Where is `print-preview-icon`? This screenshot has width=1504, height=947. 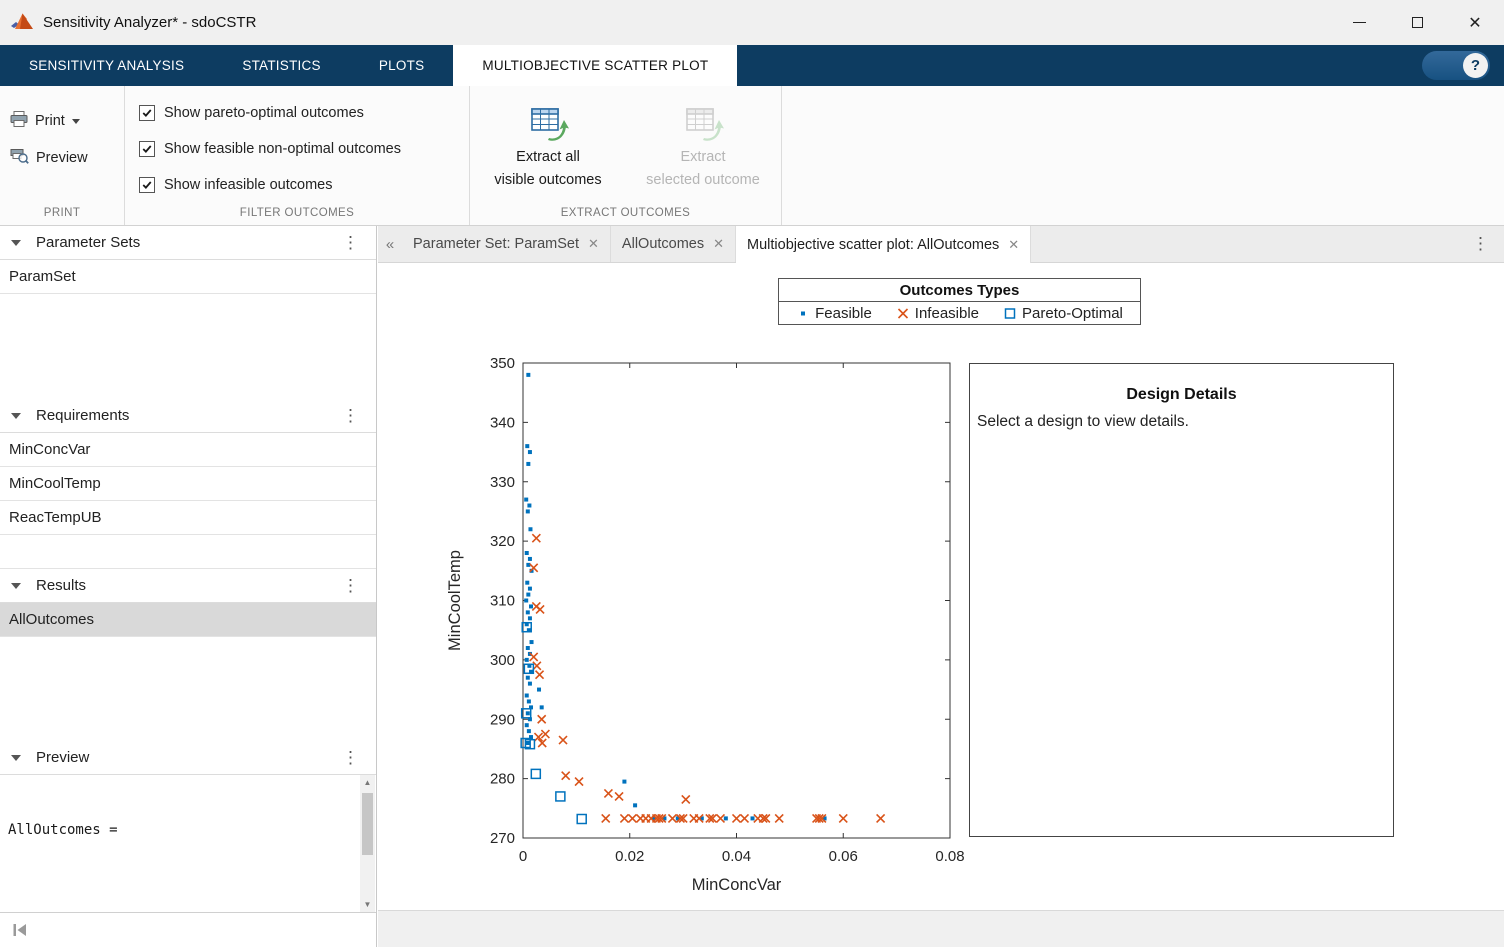
print-preview-icon is located at coordinates (19, 157).